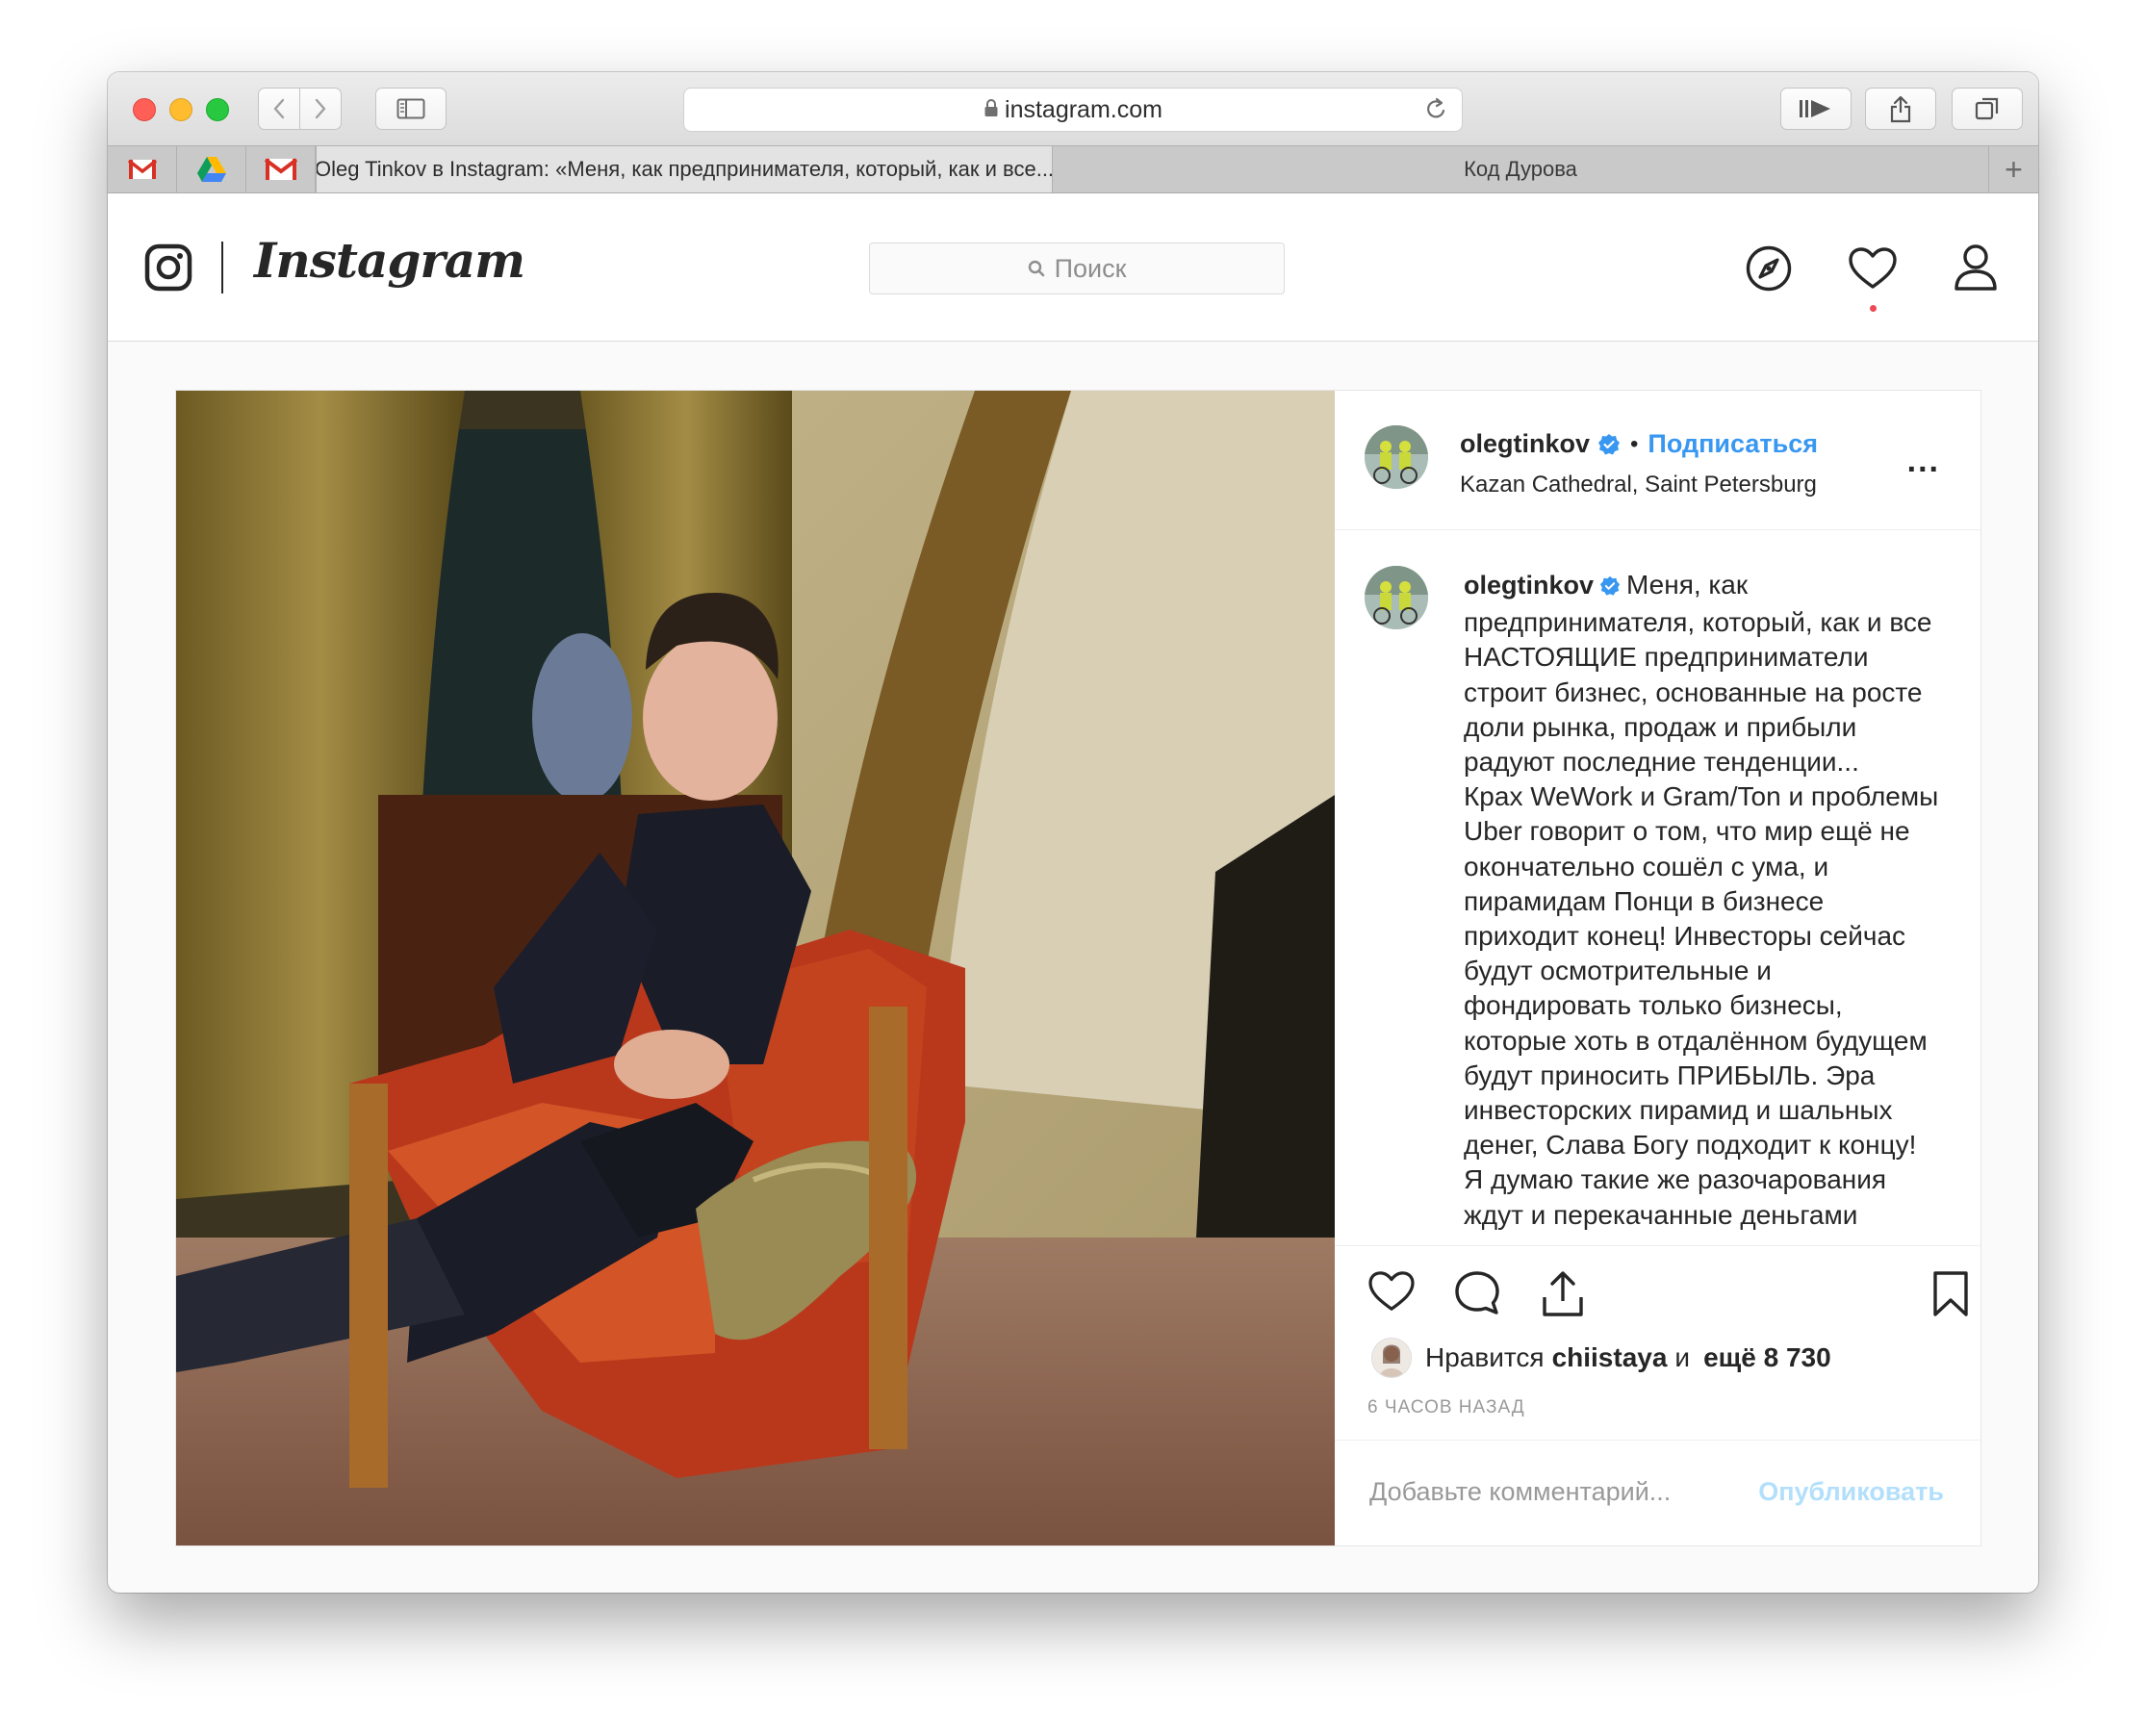 Image resolution: width=2146 pixels, height=1736 pixels. Describe the element at coordinates (1687, 831) in the screenshot. I see `caption-line: Uber говорит о том, что мир ещё не` at that location.